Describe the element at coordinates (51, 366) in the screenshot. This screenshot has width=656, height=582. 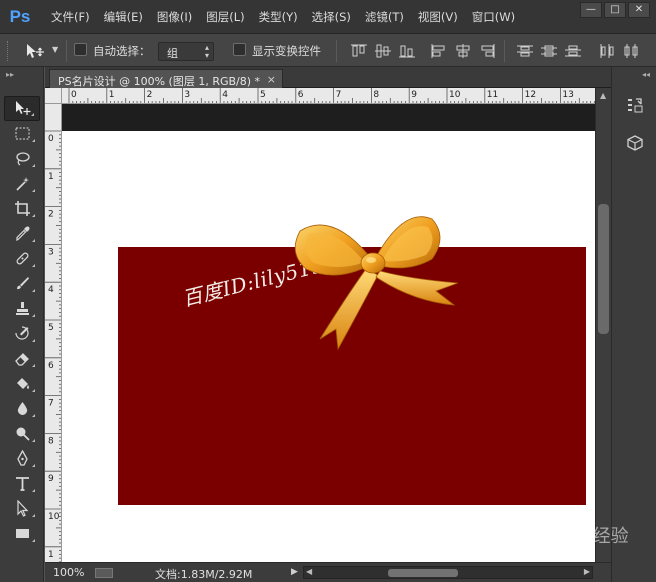
I see `ruler-label: 6` at that location.